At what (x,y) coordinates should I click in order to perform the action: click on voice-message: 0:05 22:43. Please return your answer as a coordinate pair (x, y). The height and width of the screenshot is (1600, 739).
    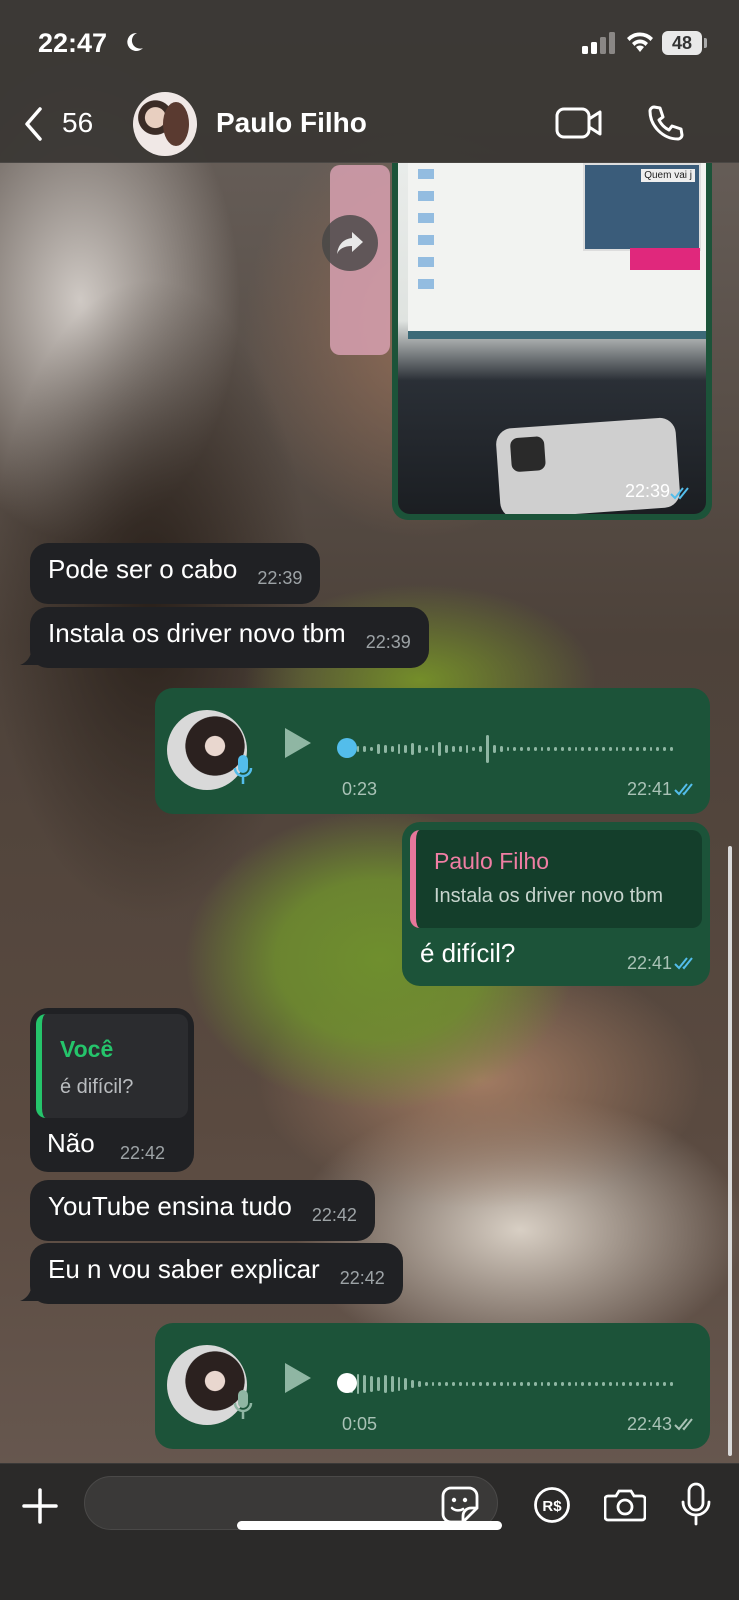
    Looking at the image, I should click on (432, 1386).